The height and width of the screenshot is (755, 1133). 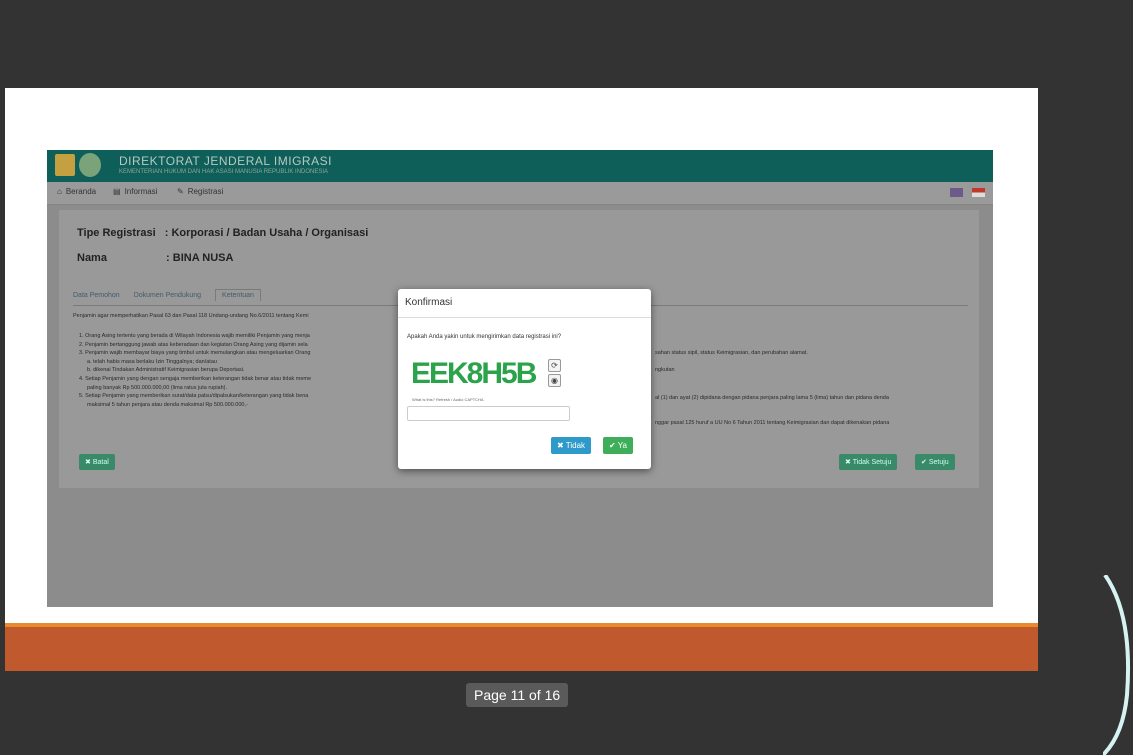 I want to click on captcha-input, so click(x=488, y=413).